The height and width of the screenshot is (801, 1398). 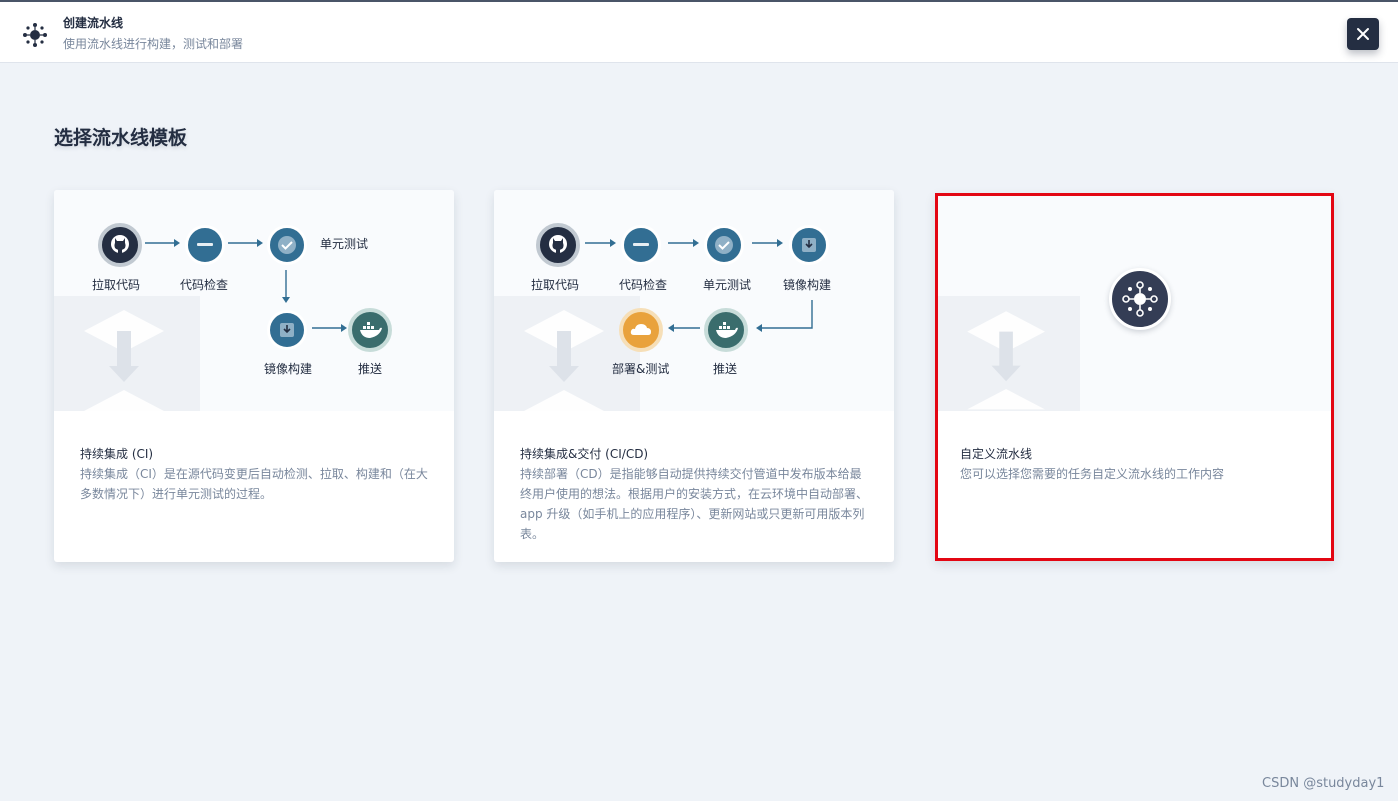 I want to click on card-title: 持续集成&交付 (CI/CD), so click(x=584, y=454).